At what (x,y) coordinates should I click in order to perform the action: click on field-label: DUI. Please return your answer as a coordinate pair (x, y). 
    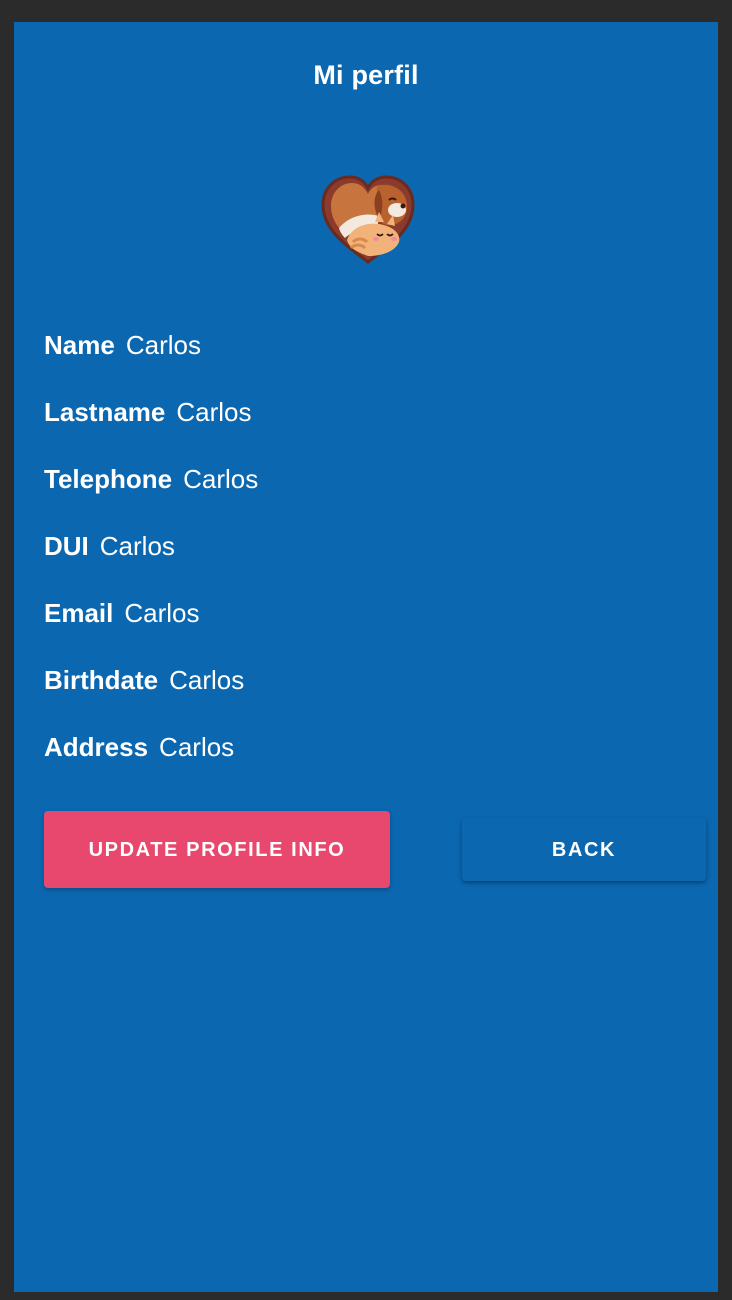
    Looking at the image, I should click on (66, 546).